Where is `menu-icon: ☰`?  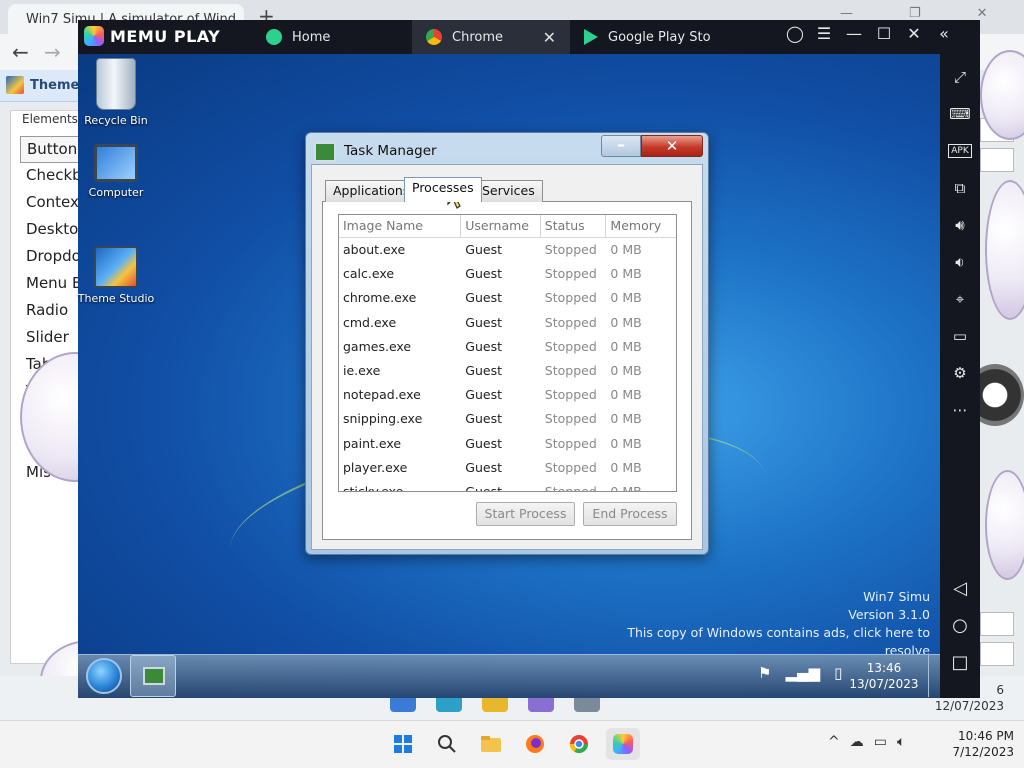 menu-icon: ☰ is located at coordinates (824, 33).